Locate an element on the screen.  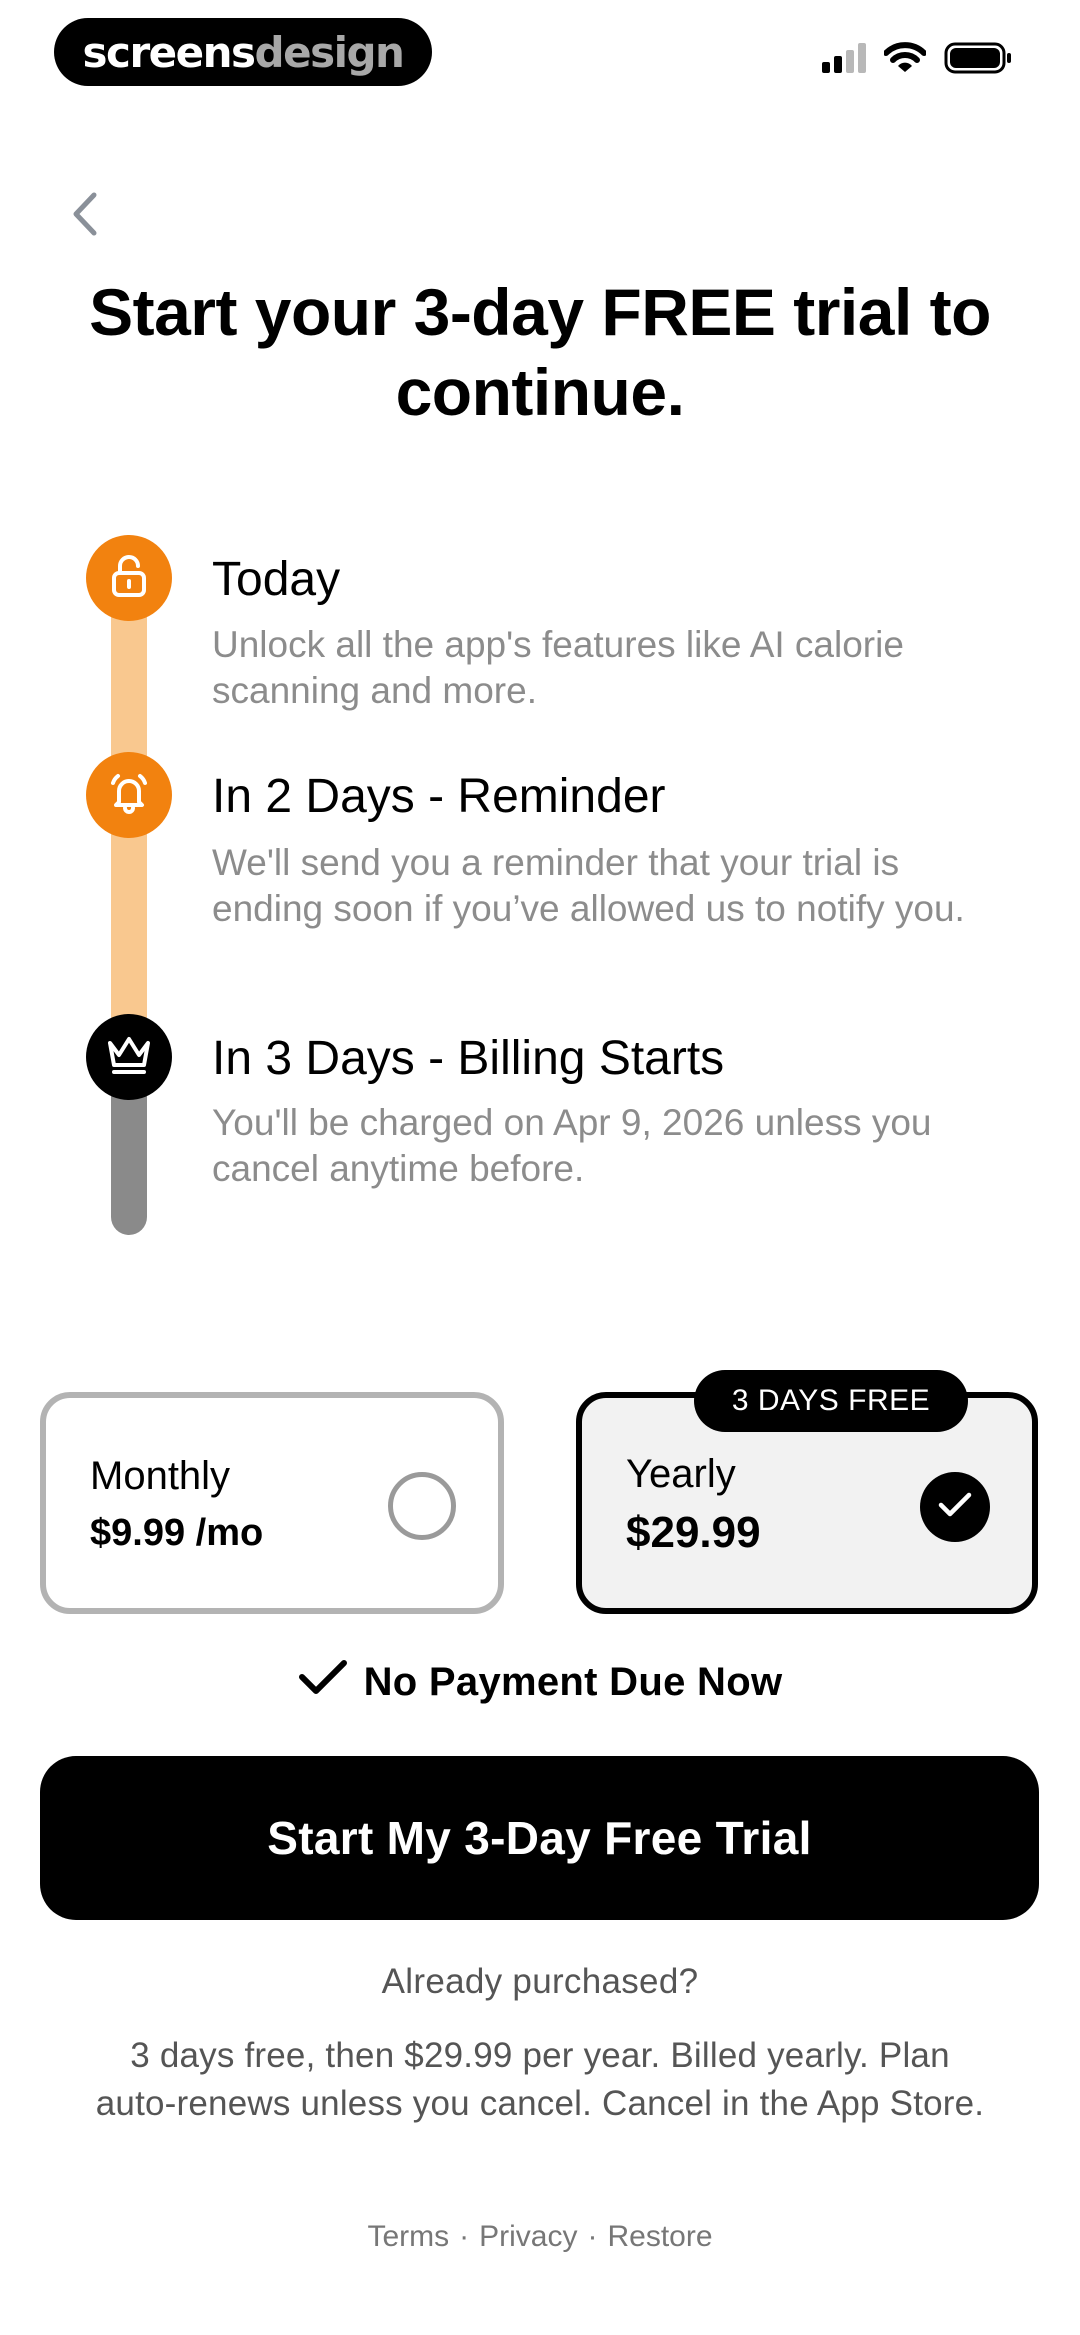
back-button is located at coordinates (84, 216).